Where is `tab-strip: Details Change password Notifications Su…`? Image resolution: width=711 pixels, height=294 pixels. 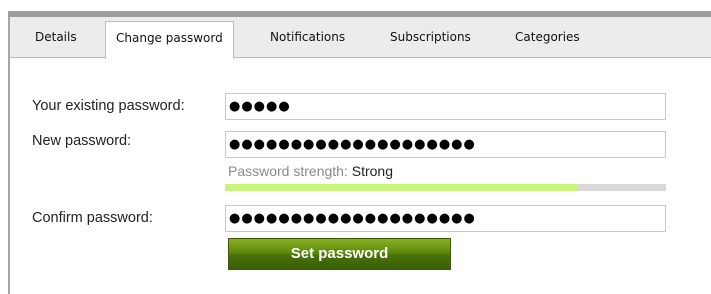
tab-strip: Details Change password Notifications Su… is located at coordinates (360, 38).